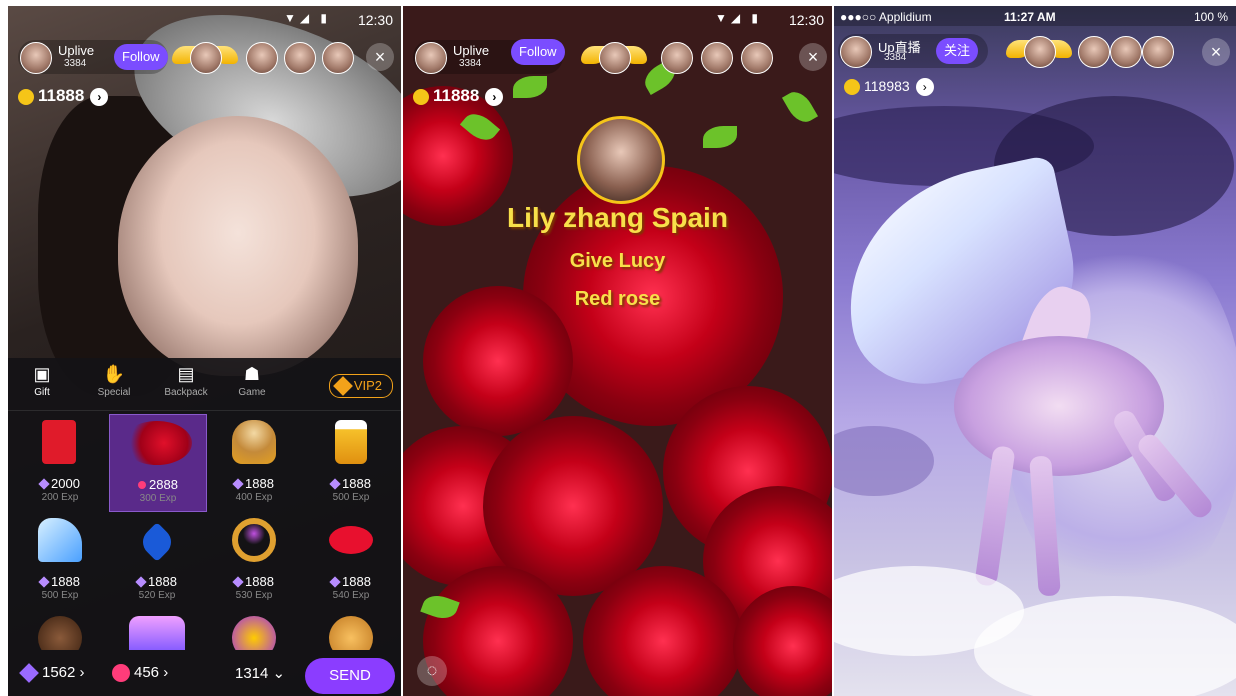 This screenshot has height=696, width=1236. What do you see at coordinates (158, 484) in the screenshot?
I see `gift-price: 2888` at bounding box center [158, 484].